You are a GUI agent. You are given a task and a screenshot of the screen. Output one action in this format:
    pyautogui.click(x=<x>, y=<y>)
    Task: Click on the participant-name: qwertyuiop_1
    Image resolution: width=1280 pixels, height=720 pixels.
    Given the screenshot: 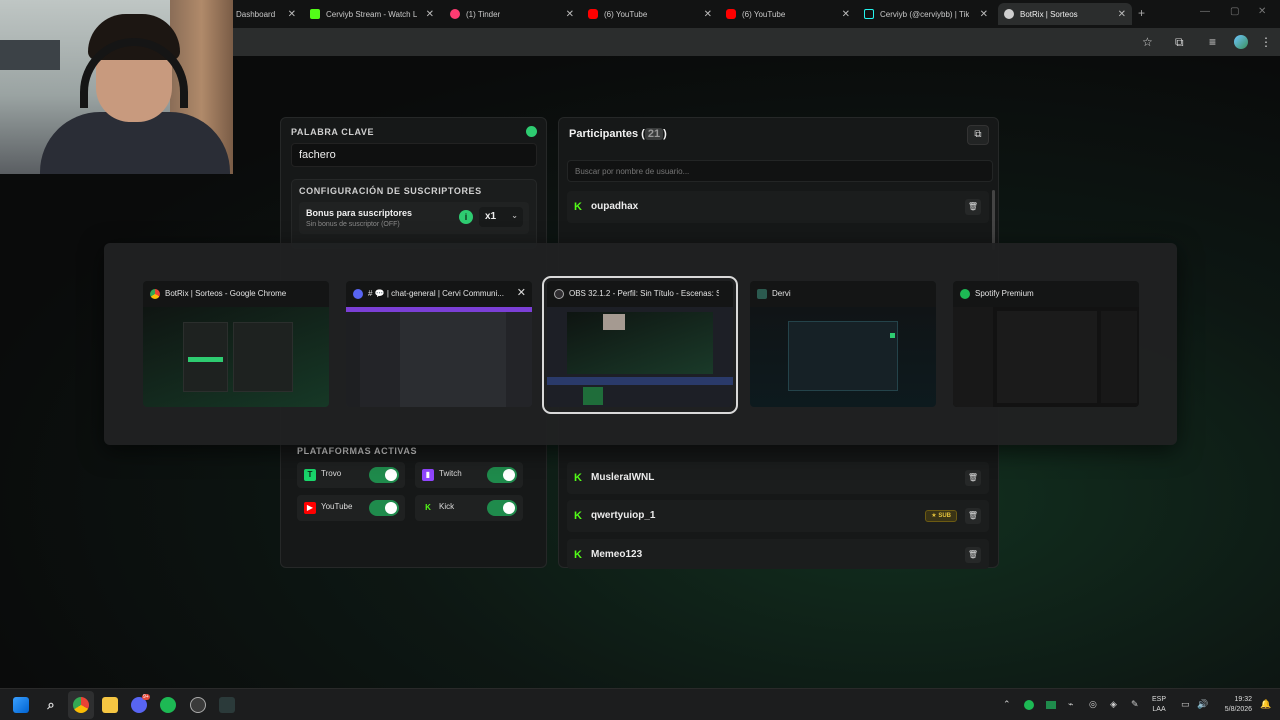 What is the action you would take?
    pyautogui.click(x=623, y=515)
    